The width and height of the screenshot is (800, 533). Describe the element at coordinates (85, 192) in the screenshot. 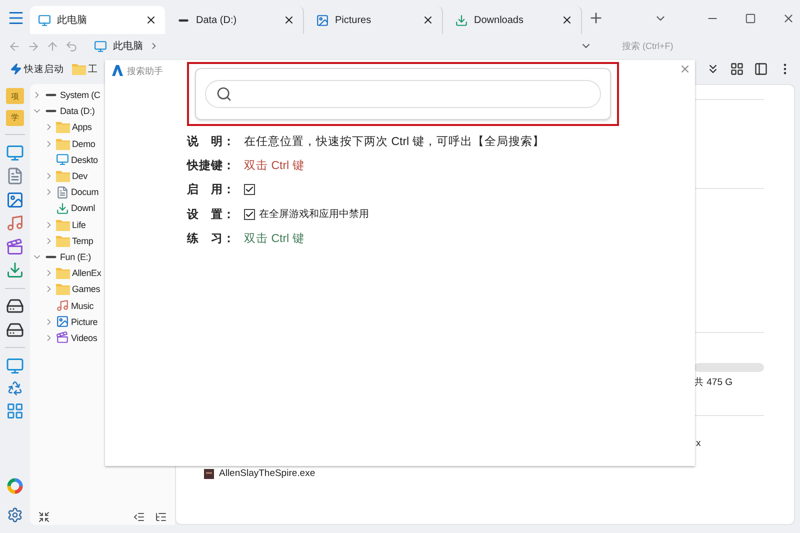

I see `tree-item: Docum` at that location.